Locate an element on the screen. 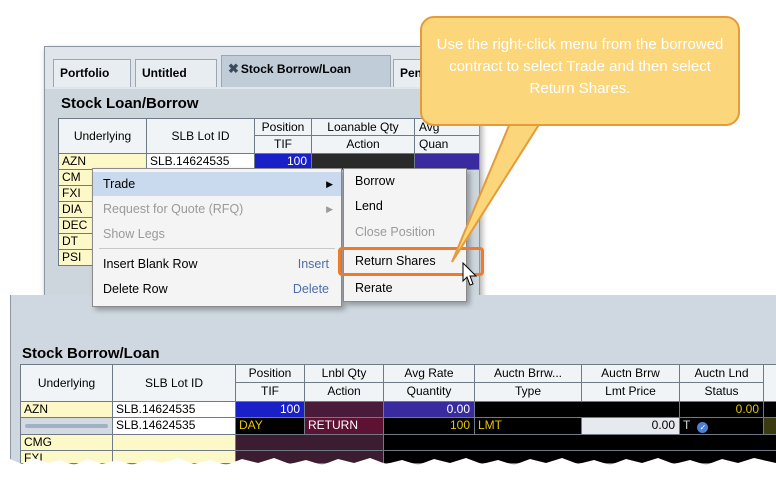 This screenshot has height=485, width=776. row-divider-bar is located at coordinates (66, 426).